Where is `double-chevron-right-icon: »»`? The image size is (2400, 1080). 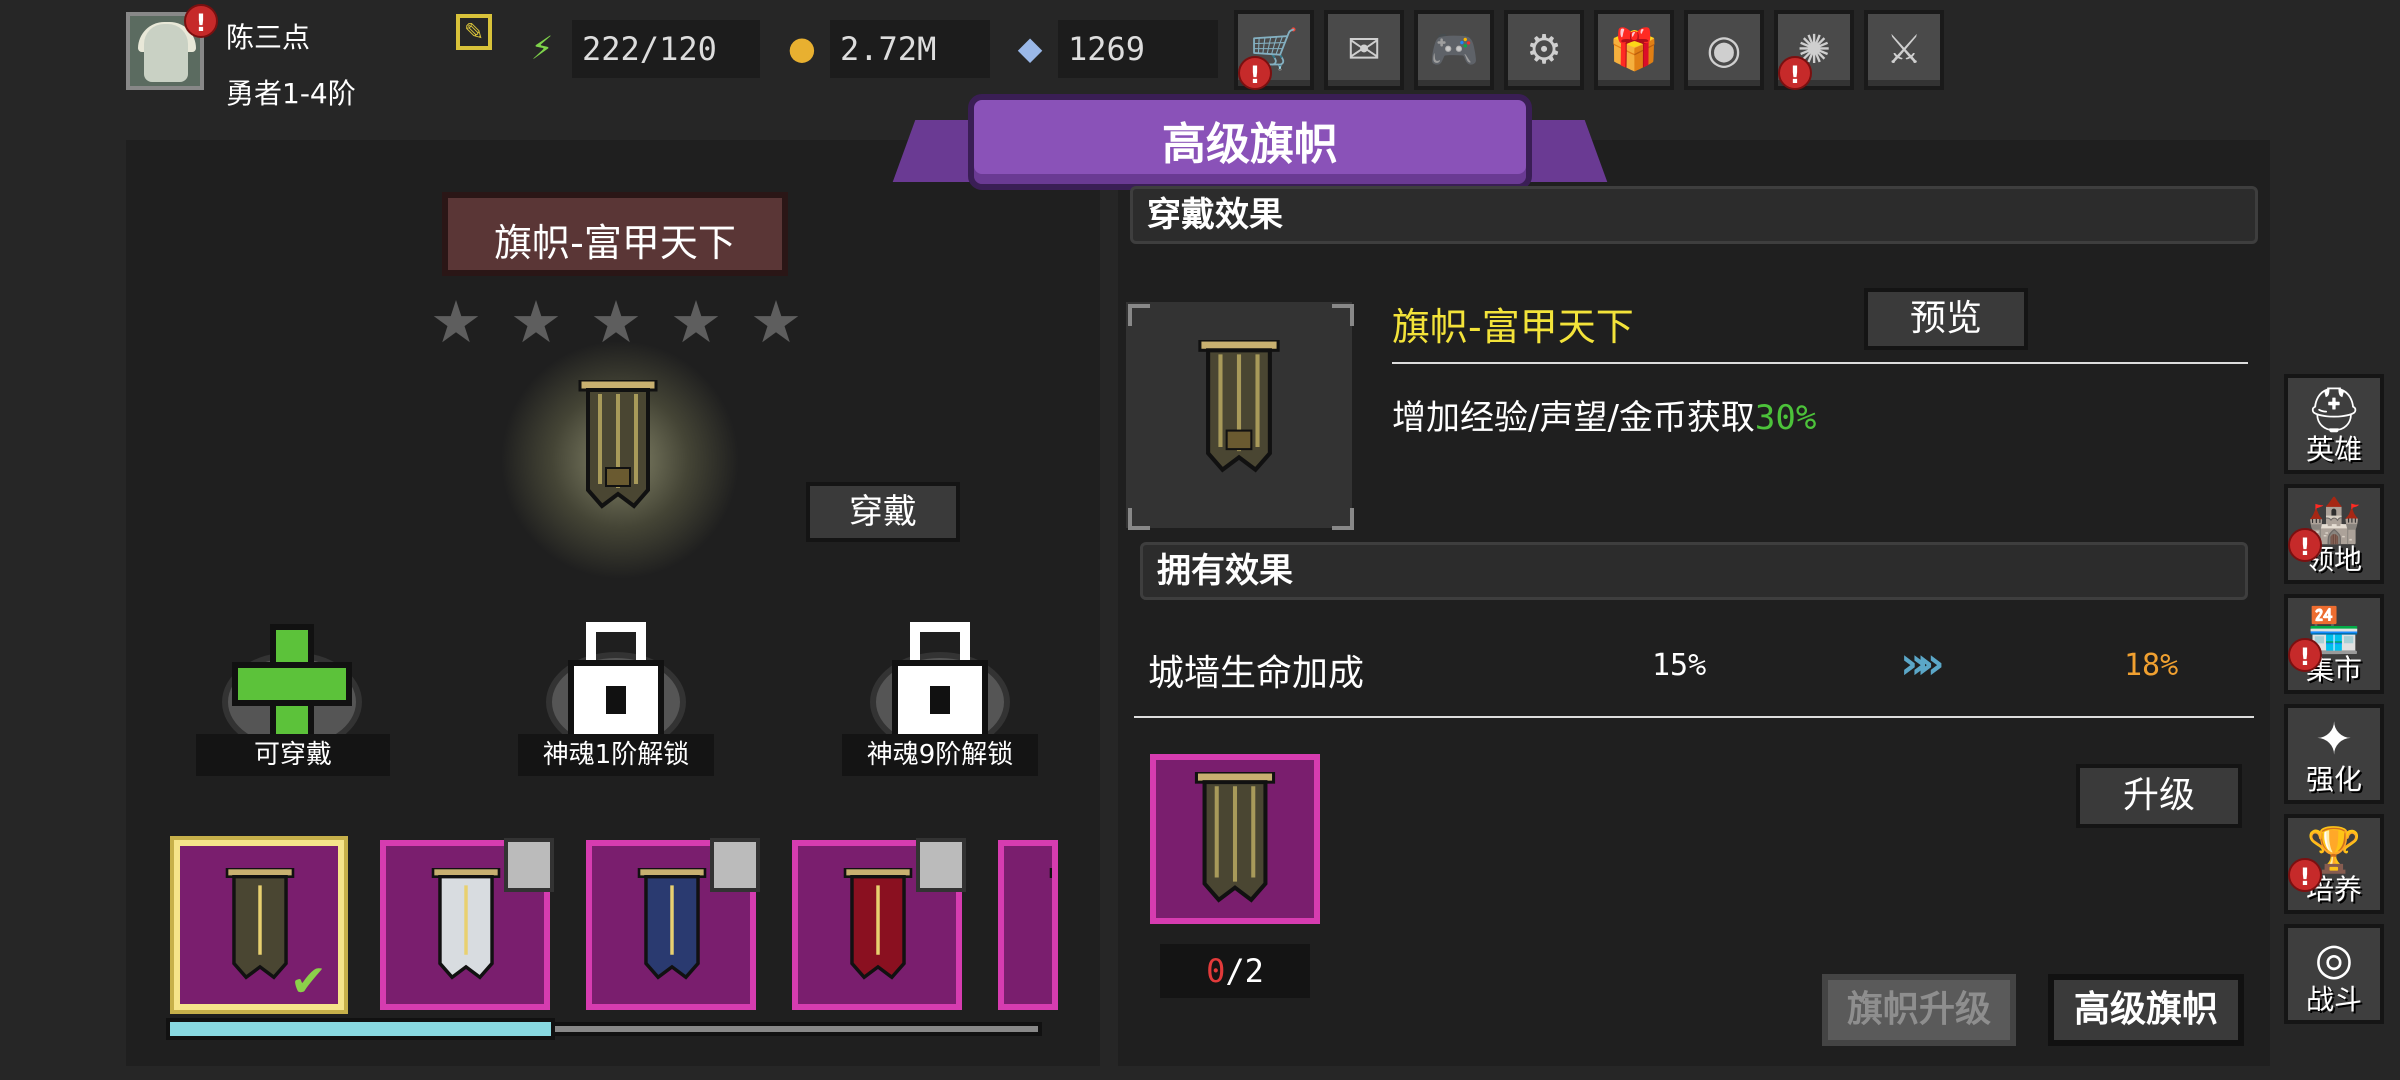
double-chevron-right-icon: »» is located at coordinates (1922, 663).